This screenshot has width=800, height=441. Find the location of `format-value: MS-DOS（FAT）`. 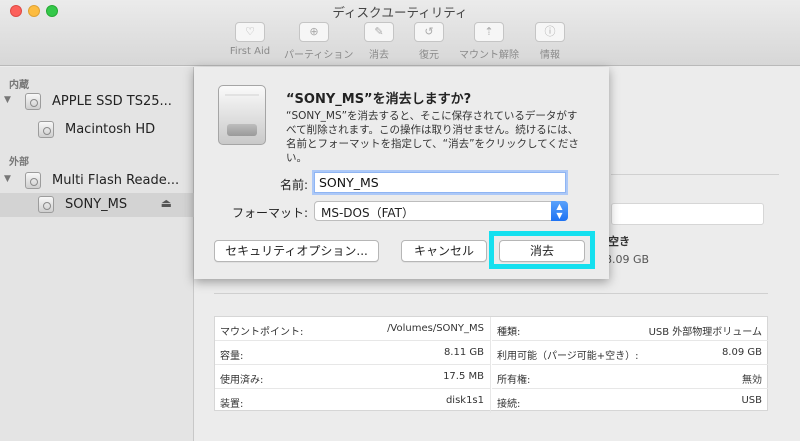

format-value: MS-DOS（FAT） is located at coordinates (368, 213).